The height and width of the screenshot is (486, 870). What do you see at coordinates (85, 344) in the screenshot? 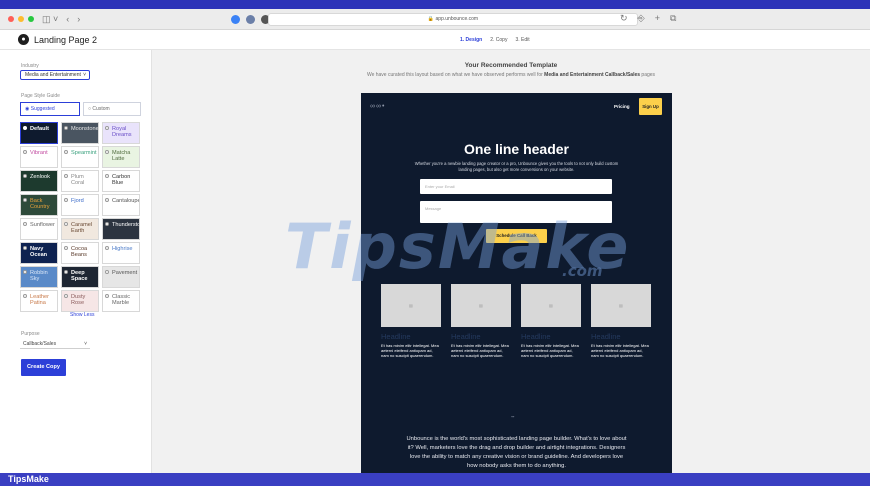
I see `chevron-down-icon: ˅` at bounding box center [85, 344].